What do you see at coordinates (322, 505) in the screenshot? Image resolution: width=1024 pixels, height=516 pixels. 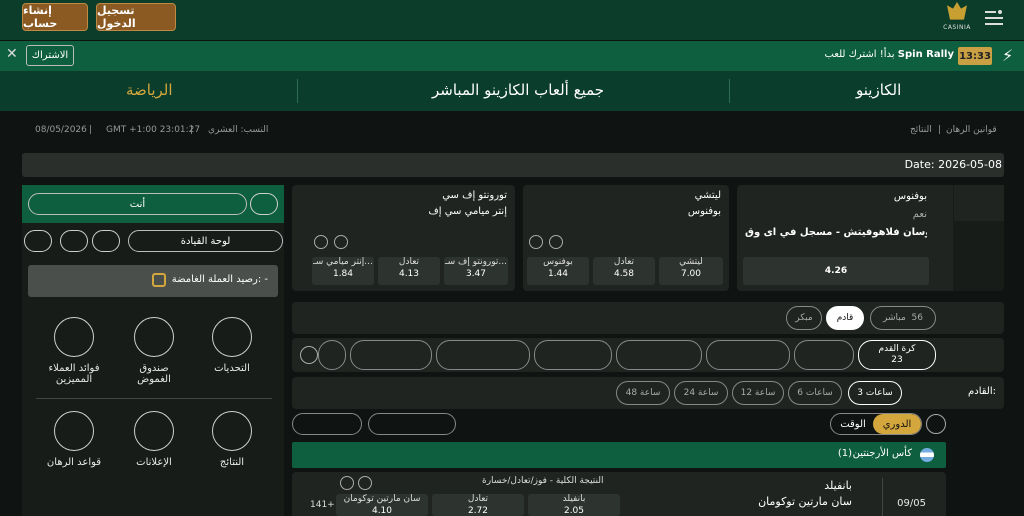 I see `more-markets: 141+` at bounding box center [322, 505].